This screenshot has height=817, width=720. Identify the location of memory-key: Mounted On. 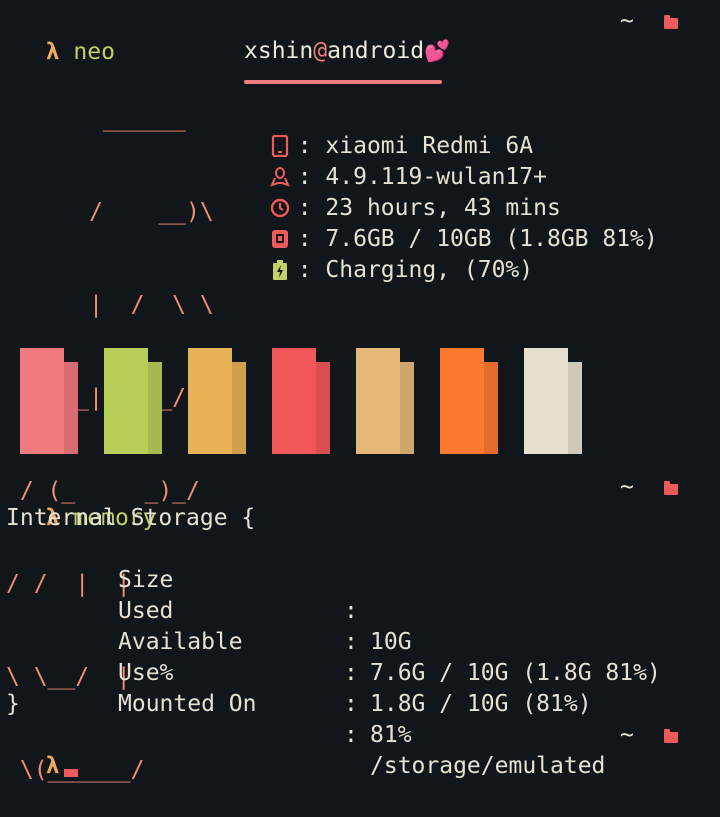
(187, 704).